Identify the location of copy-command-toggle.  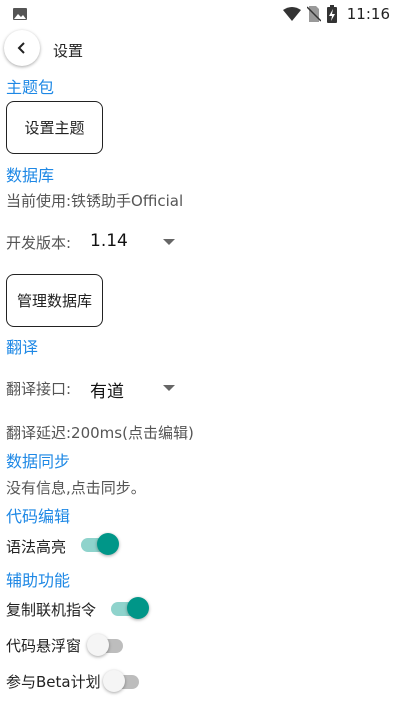
(129, 608).